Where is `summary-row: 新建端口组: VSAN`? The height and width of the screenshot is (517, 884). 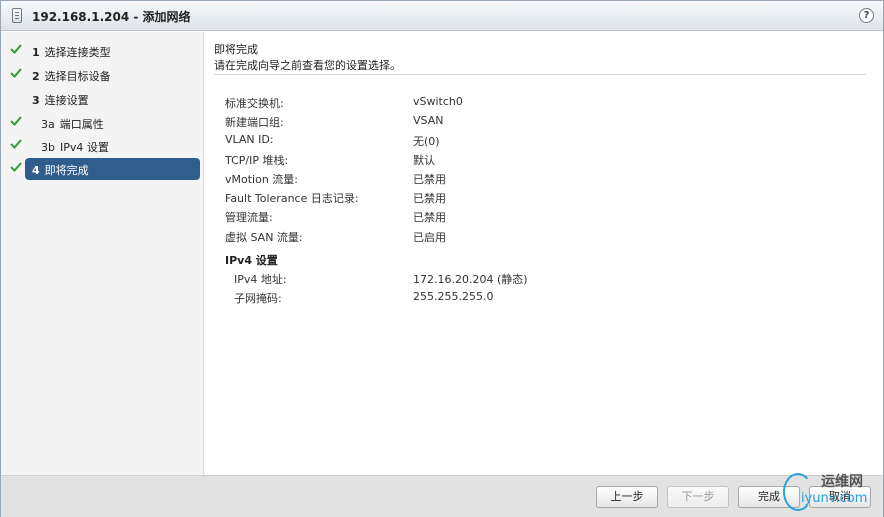
summary-row: 新建端口组: VSAN is located at coordinates (525, 122).